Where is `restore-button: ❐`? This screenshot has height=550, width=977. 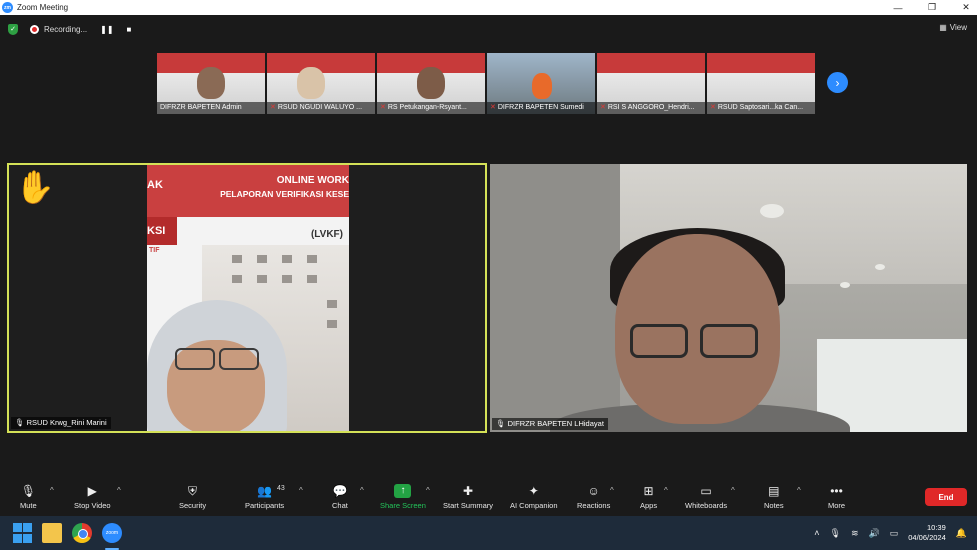
restore-button: ❐ is located at coordinates (932, 7).